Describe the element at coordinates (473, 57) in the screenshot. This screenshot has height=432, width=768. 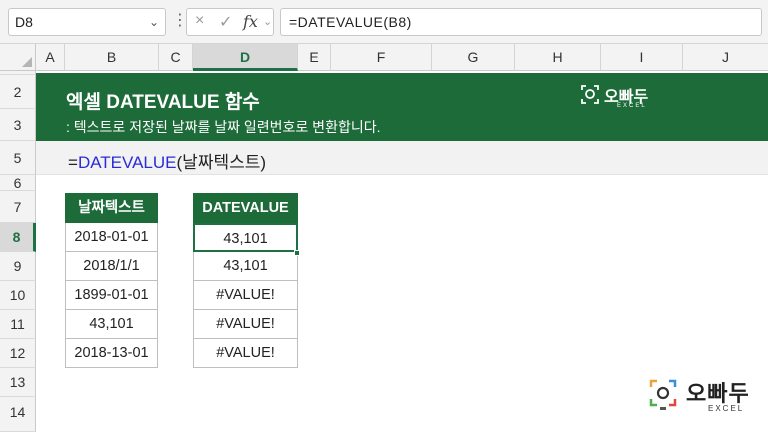
I see `column-header-g: G` at that location.